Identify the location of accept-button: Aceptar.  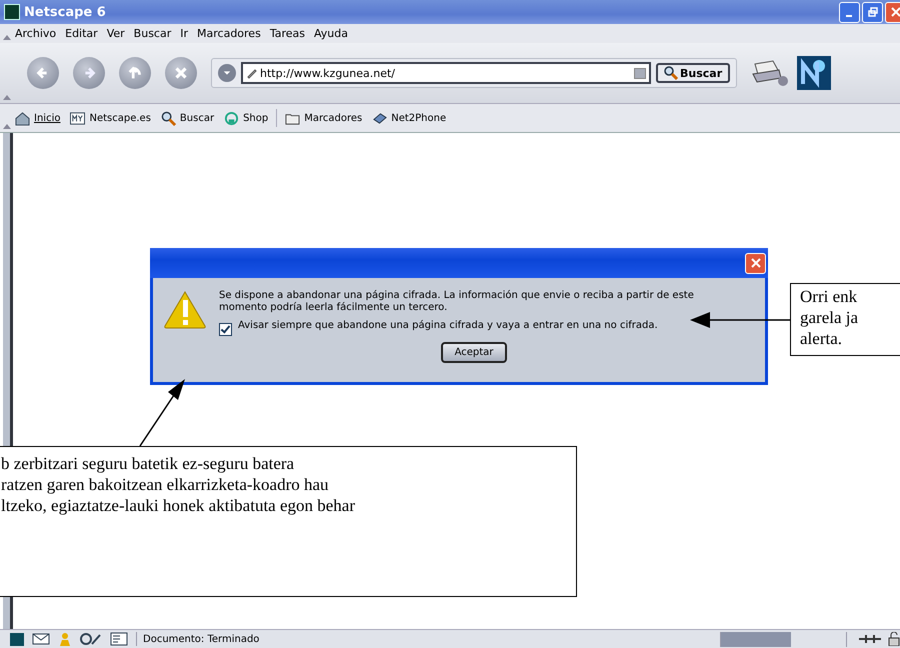
(474, 352).